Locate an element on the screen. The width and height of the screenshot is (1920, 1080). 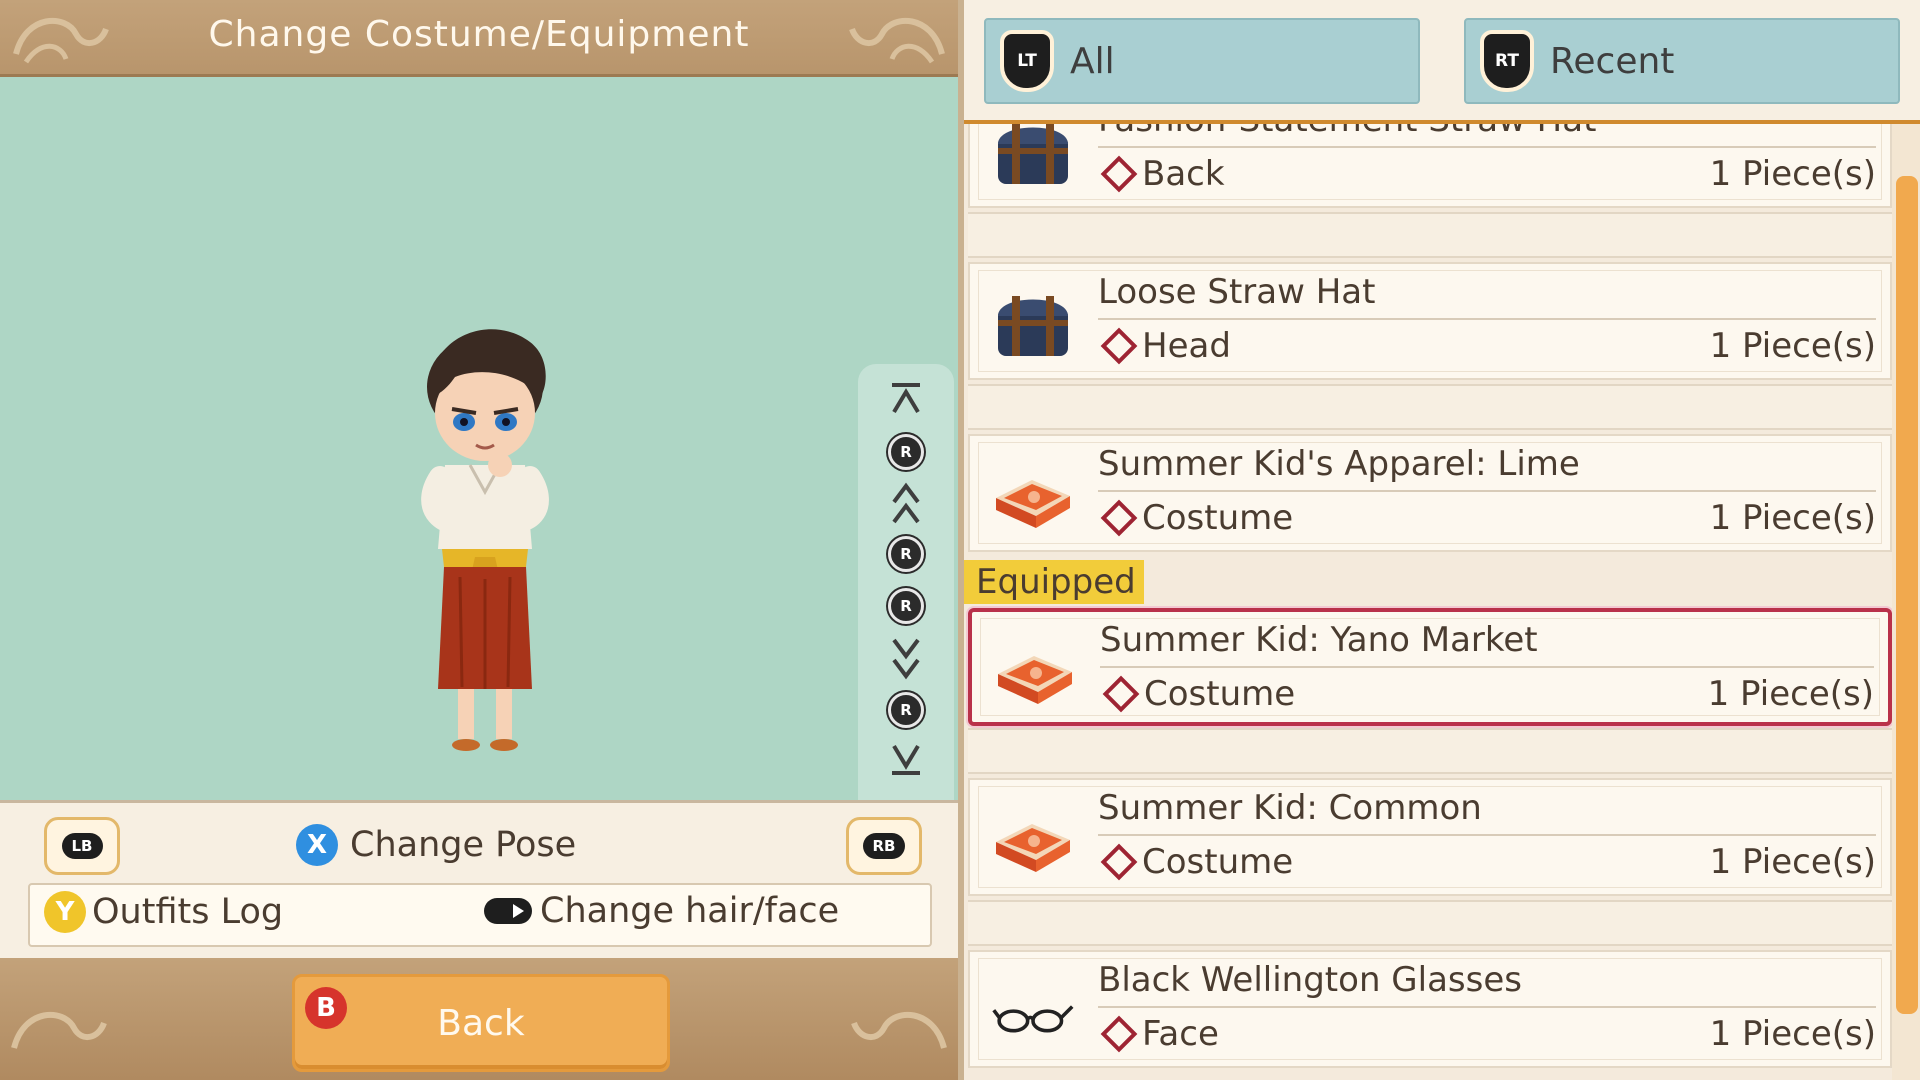
page-up-icon is located at coordinates (906, 504).